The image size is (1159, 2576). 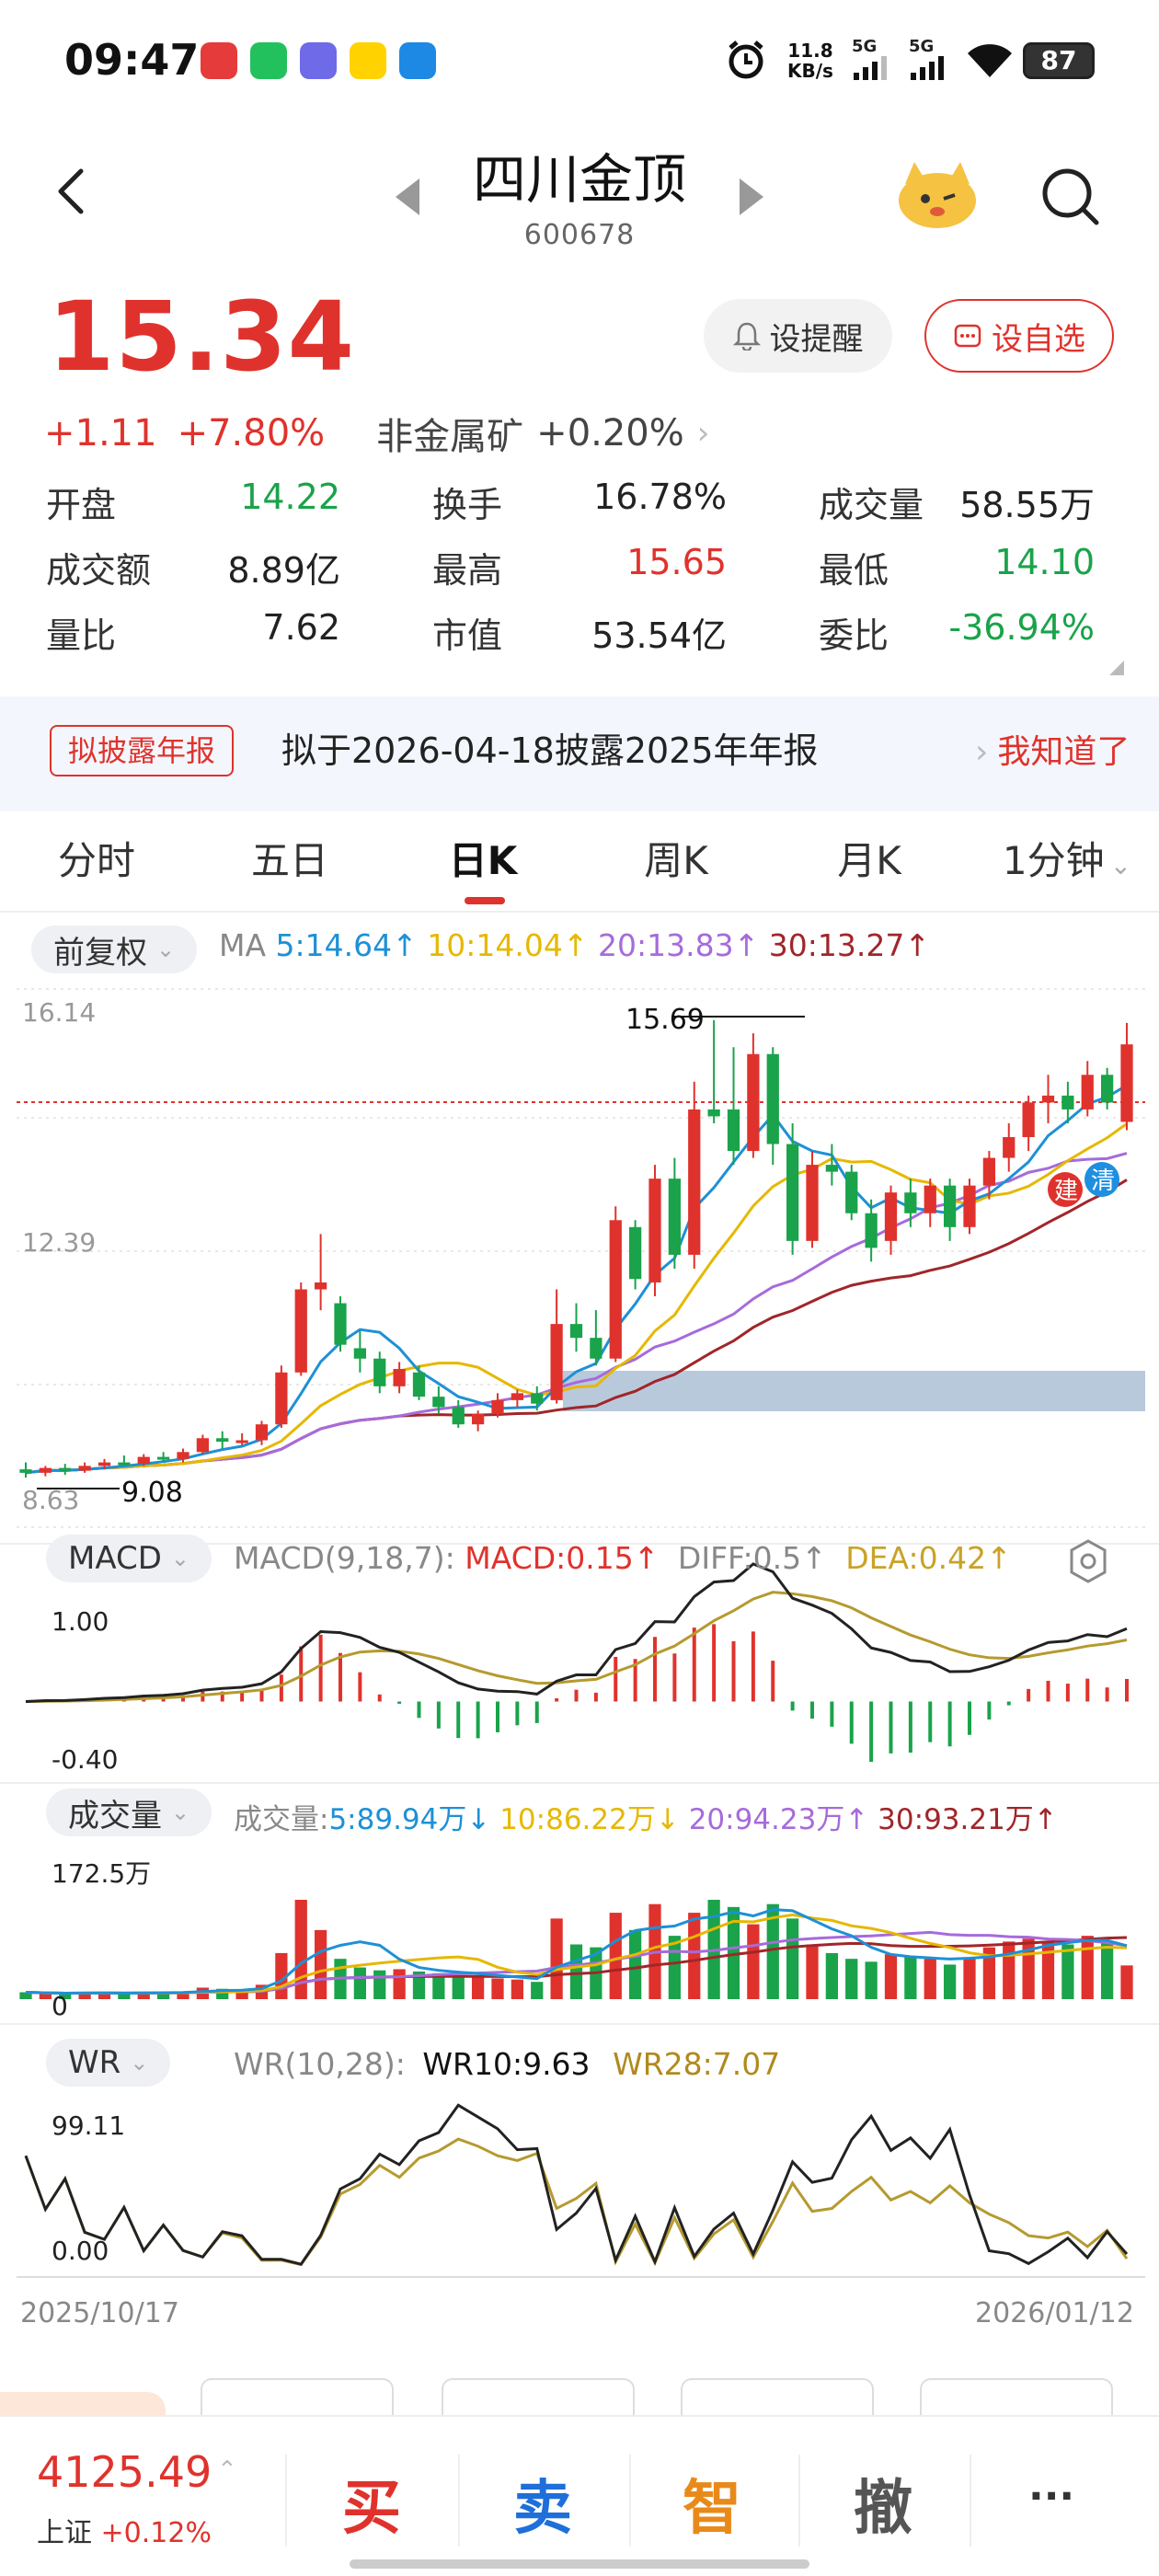 What do you see at coordinates (854, 635) in the screenshot?
I see `stat-label: 委比` at bounding box center [854, 635].